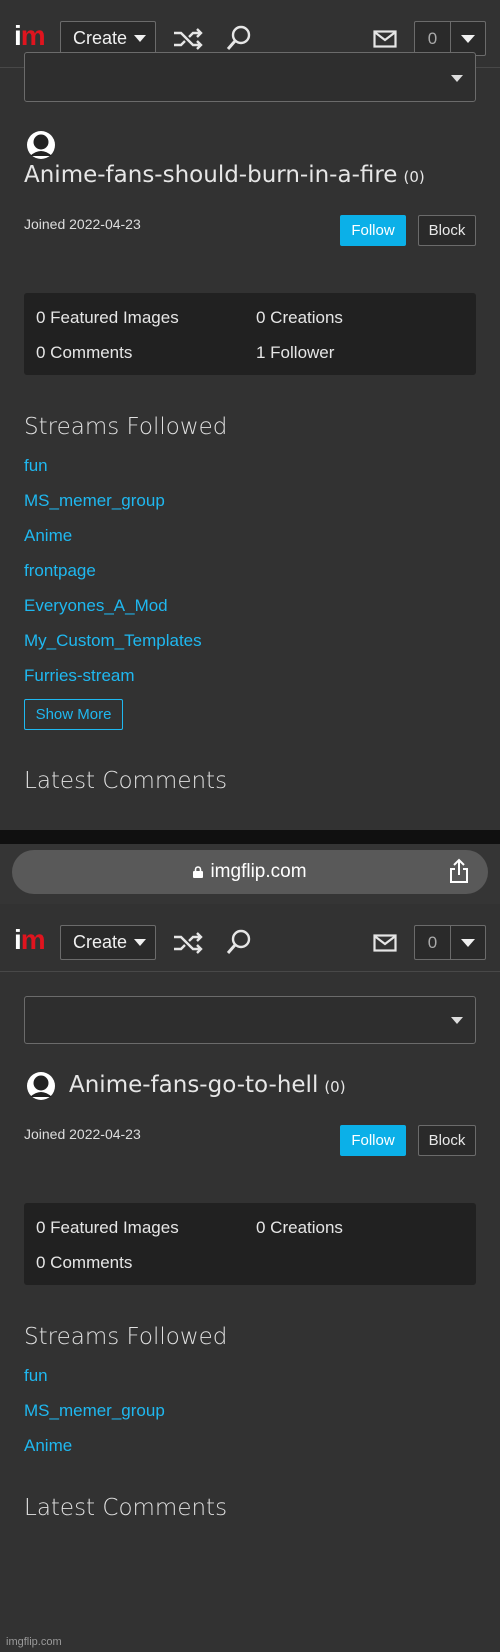  I want to click on profile-username: Anime-fans-go-to-hell (0), so click(207, 1085).